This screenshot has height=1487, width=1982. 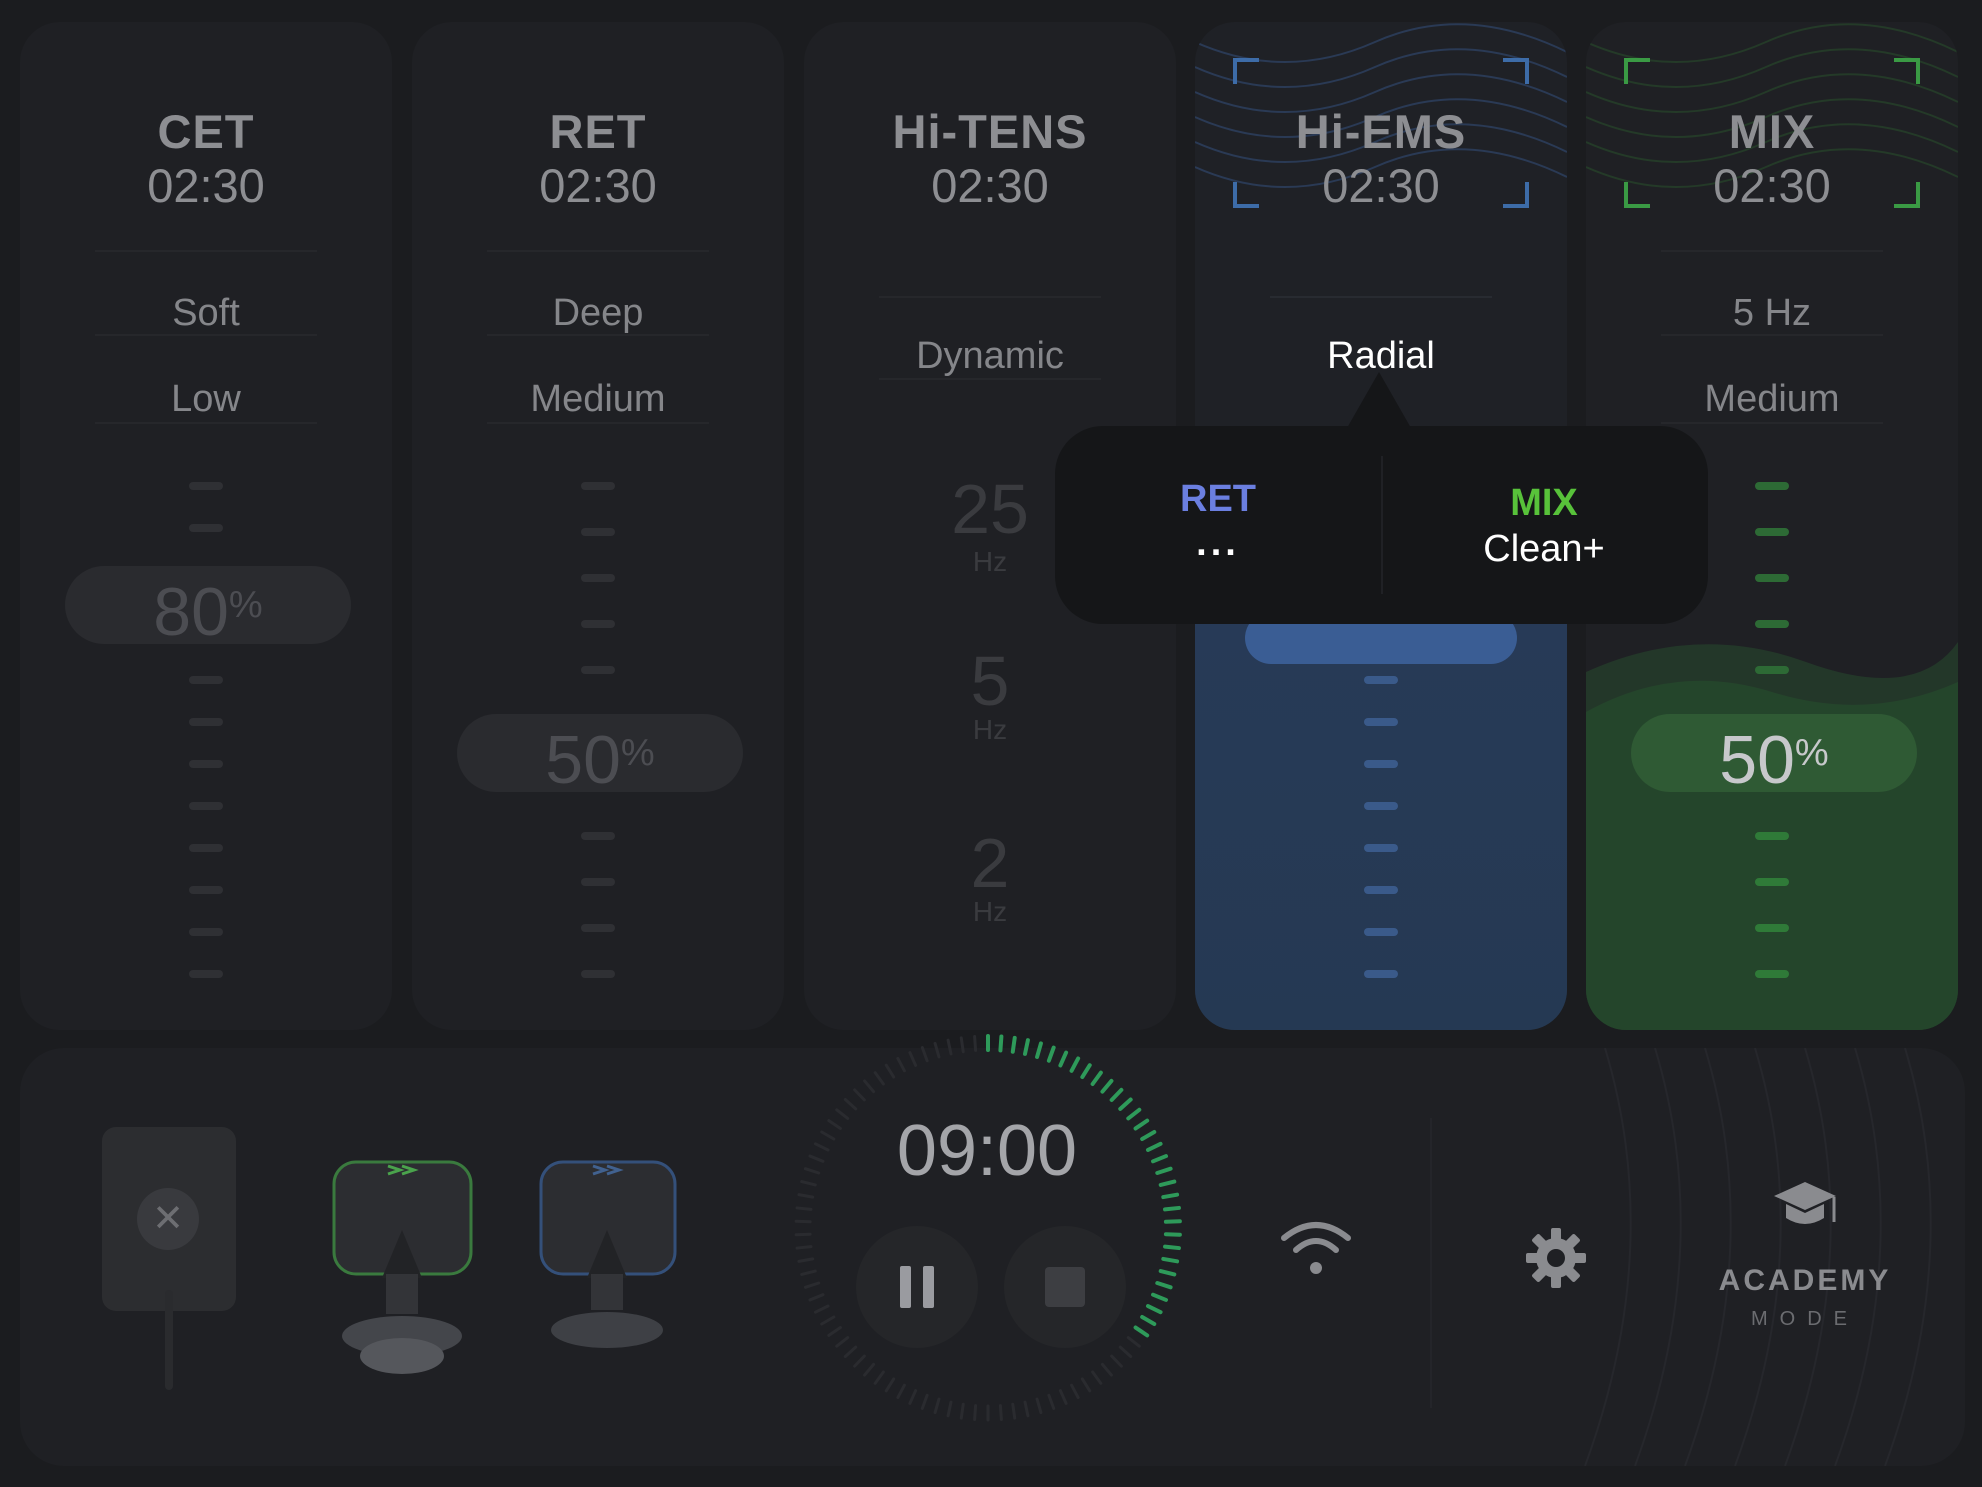 What do you see at coordinates (402, 1270) in the screenshot?
I see `applicator-green-icon` at bounding box center [402, 1270].